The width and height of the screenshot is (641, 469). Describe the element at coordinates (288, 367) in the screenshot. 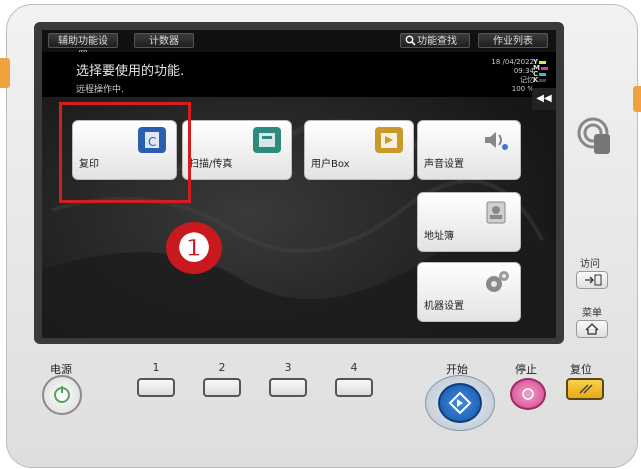

I see `key-3-label: 3` at that location.